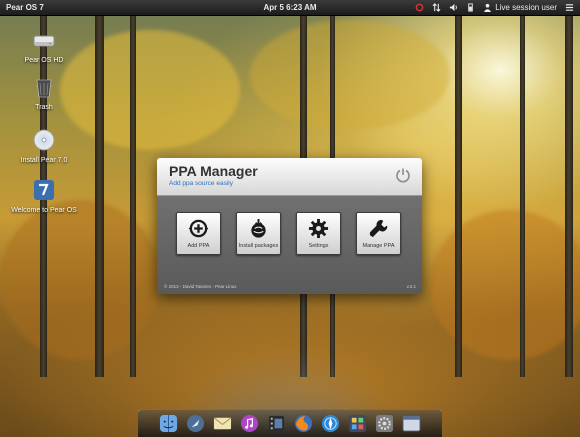  I want to click on settings-button: Settings, so click(318, 233).